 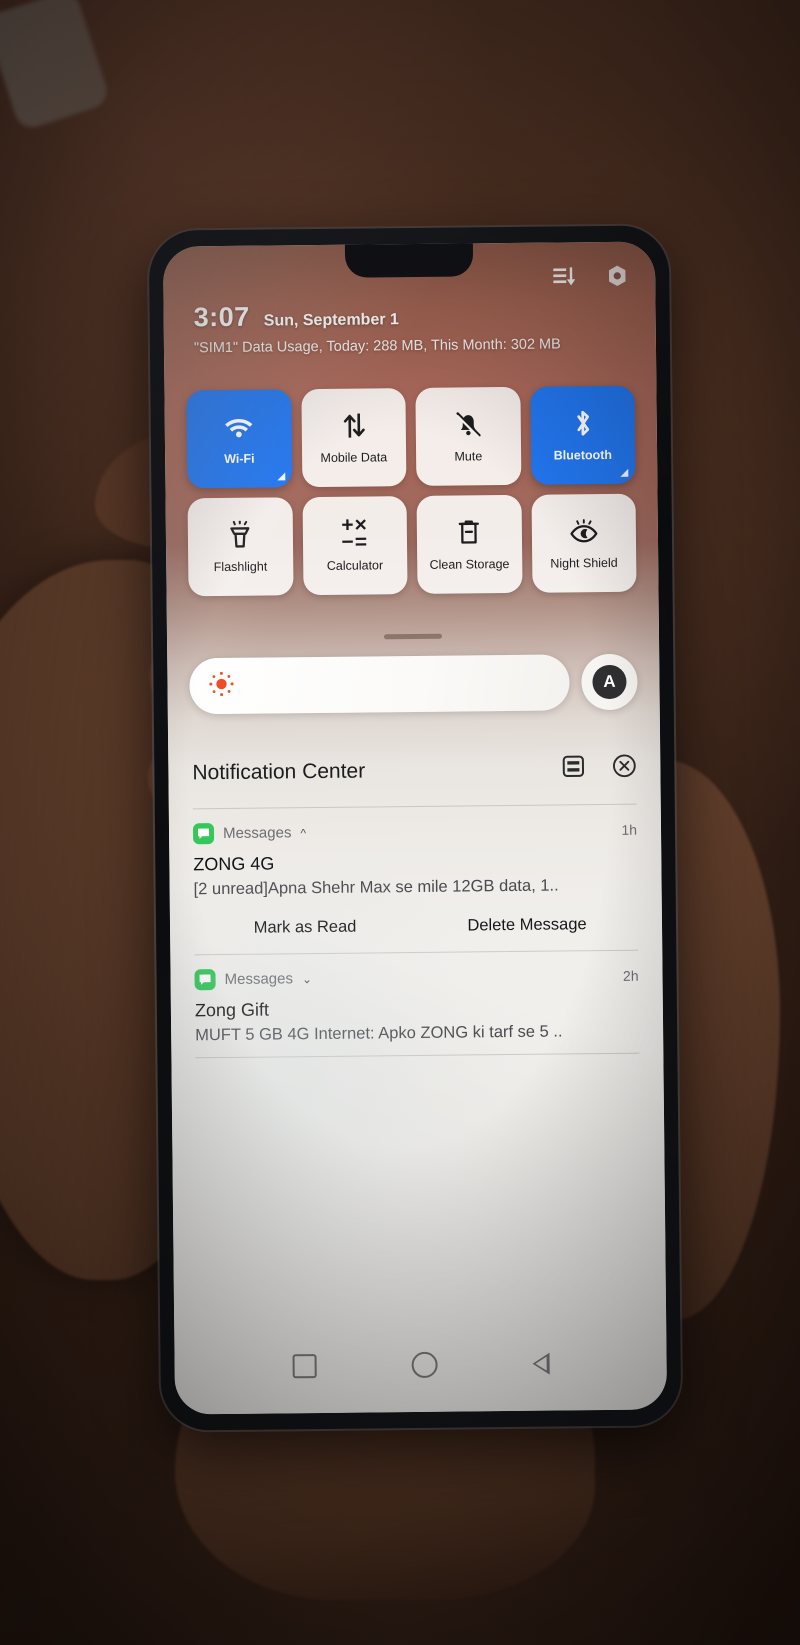 What do you see at coordinates (584, 563) in the screenshot?
I see `tile-label: Night Shield` at bounding box center [584, 563].